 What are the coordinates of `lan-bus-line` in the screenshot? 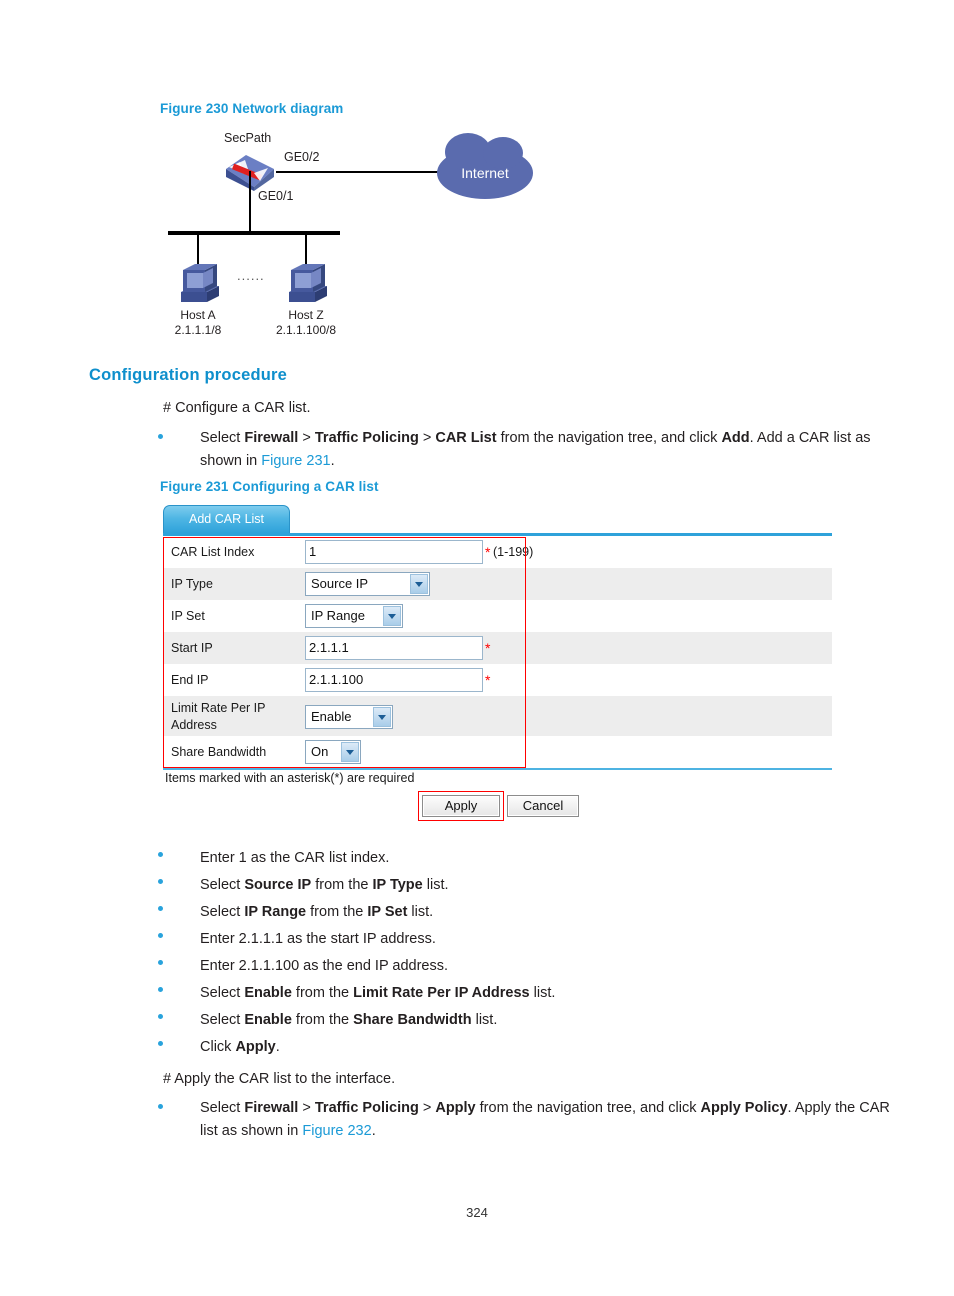 It's located at (254, 233).